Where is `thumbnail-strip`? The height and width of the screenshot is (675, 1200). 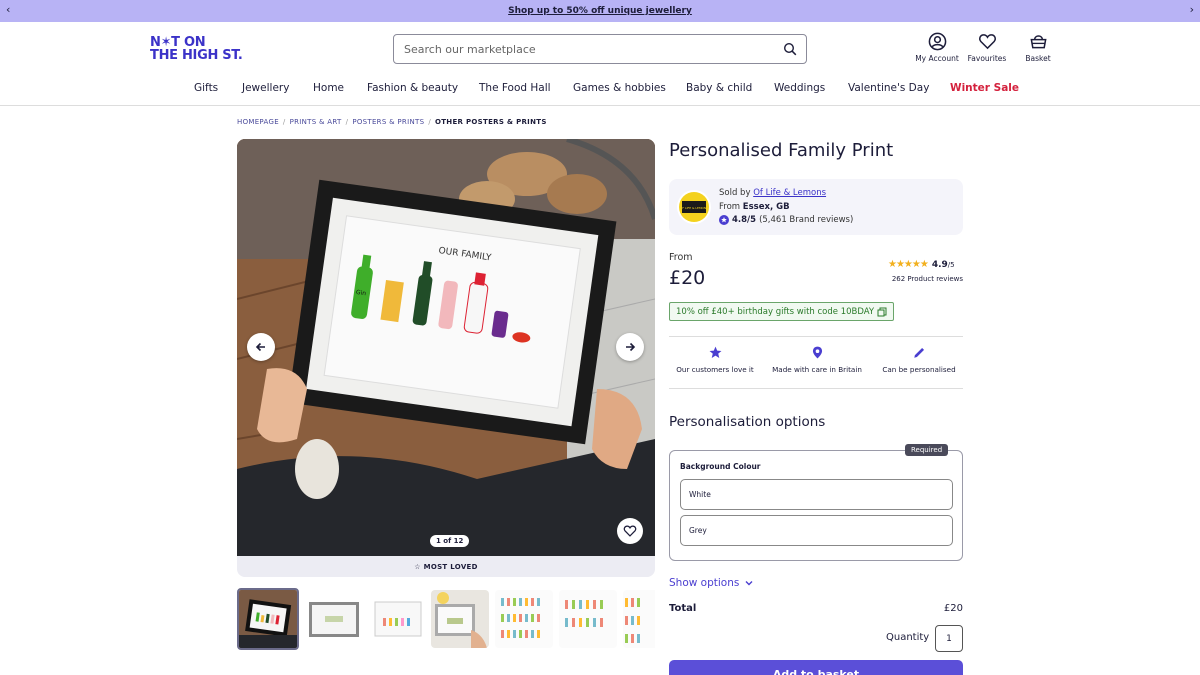 thumbnail-strip is located at coordinates (446, 619).